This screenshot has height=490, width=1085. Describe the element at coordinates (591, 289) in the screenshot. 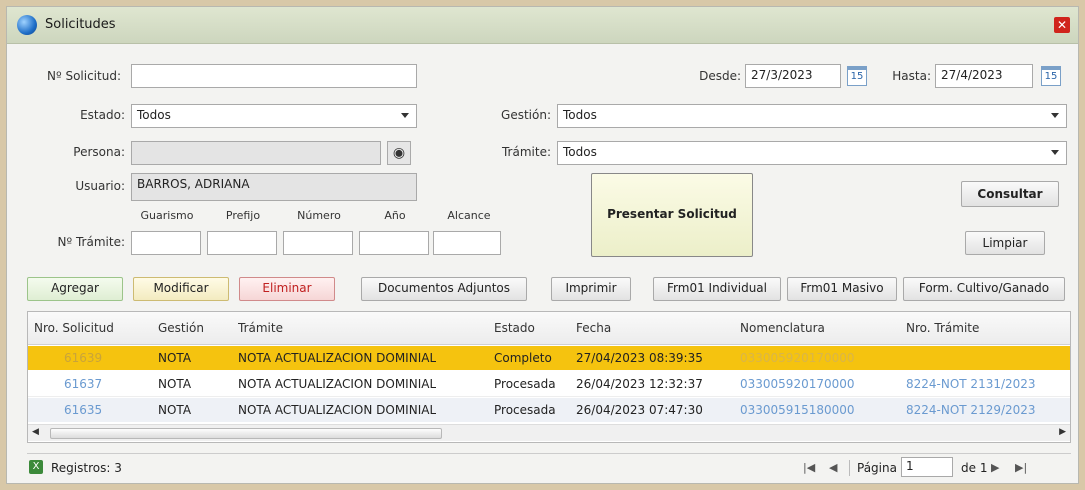

I see `imprimir-button: Imprimir` at that location.